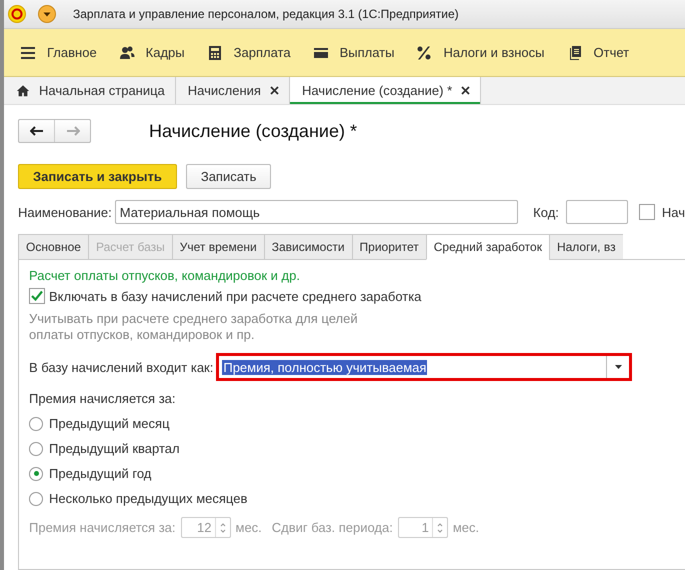 This screenshot has width=685, height=570. What do you see at coordinates (424, 52) in the screenshot?
I see `percent-icon` at bounding box center [424, 52].